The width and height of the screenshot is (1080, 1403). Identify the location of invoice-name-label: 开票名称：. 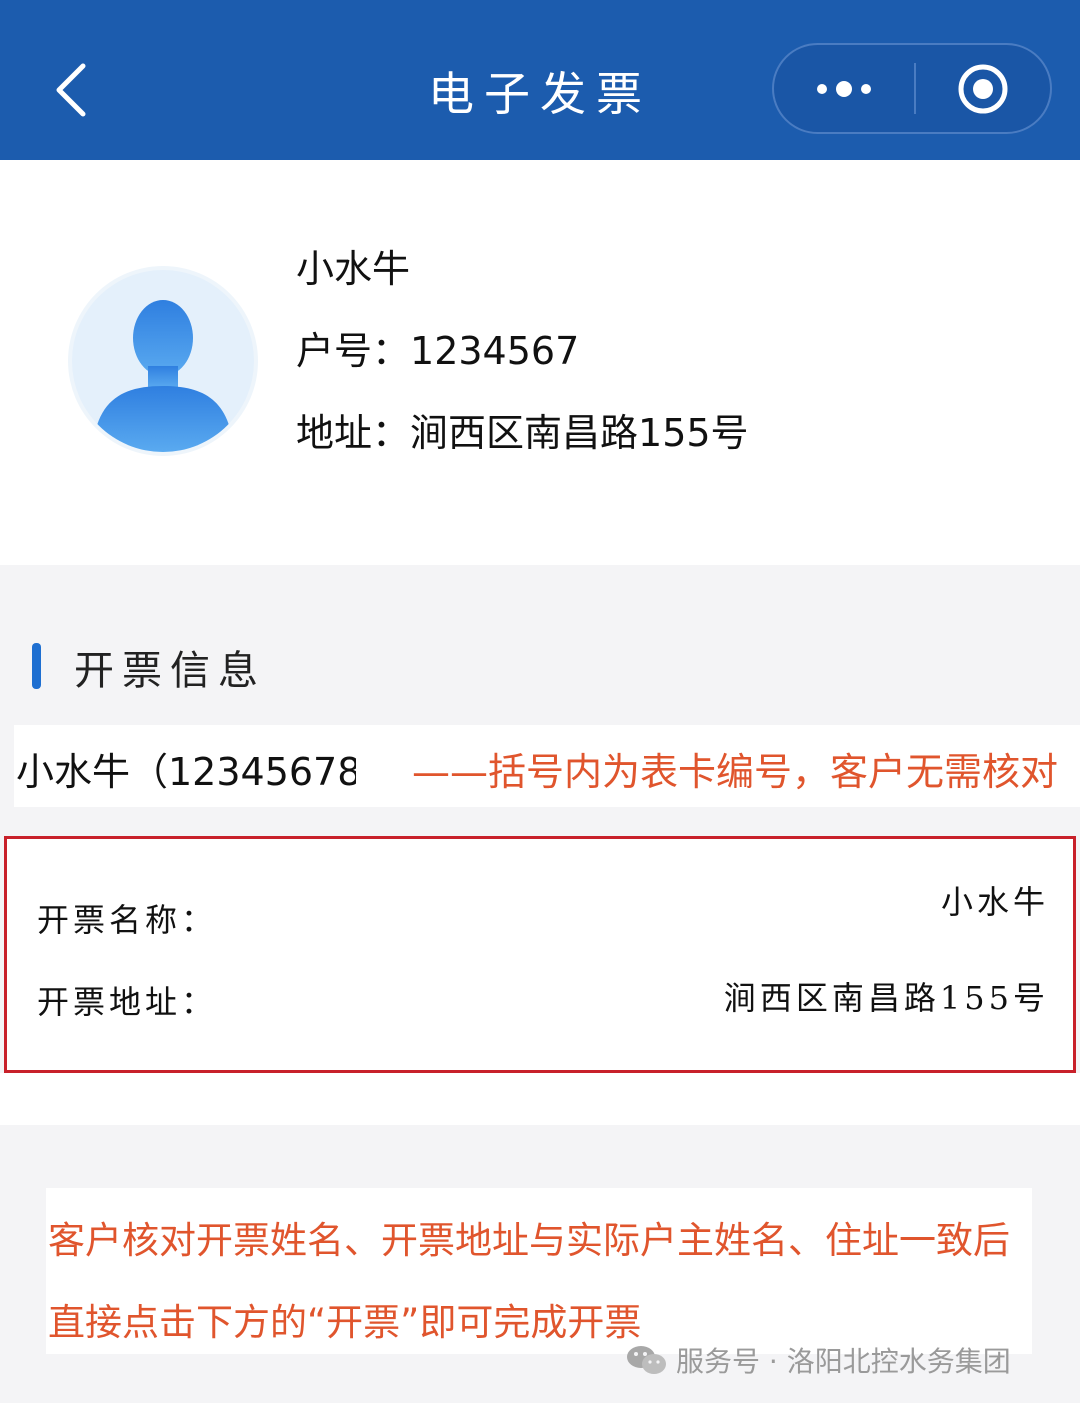
(127, 920).